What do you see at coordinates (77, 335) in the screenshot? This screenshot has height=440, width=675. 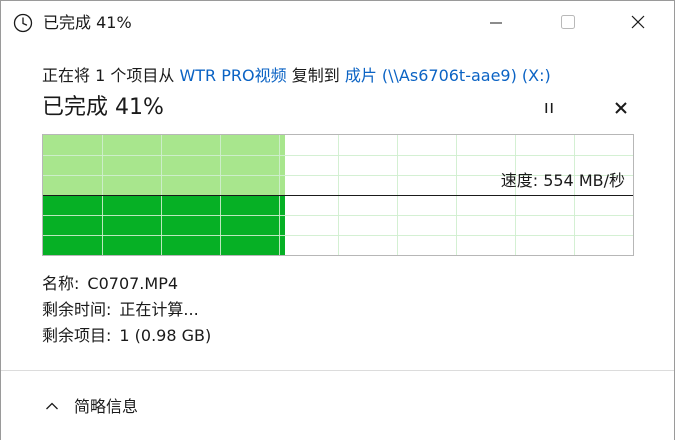 I see `items-remaining-label: 剩余项目:` at bounding box center [77, 335].